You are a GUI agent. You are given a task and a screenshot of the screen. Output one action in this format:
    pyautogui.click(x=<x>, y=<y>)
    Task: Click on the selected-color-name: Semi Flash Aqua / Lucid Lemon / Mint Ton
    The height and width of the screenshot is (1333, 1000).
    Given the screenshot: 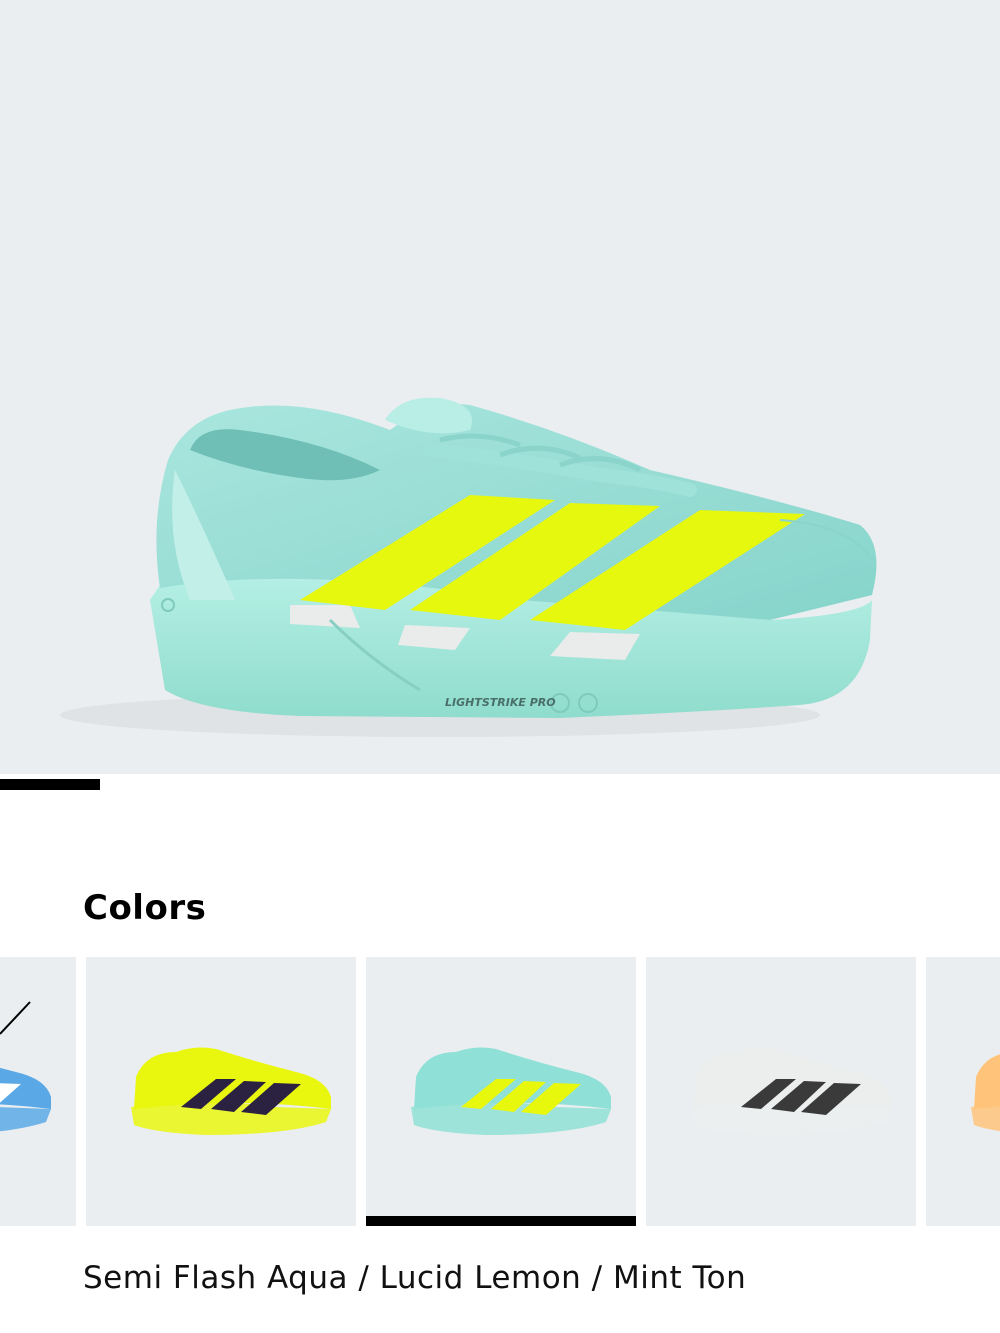 What is the action you would take?
    pyautogui.click(x=415, y=1278)
    